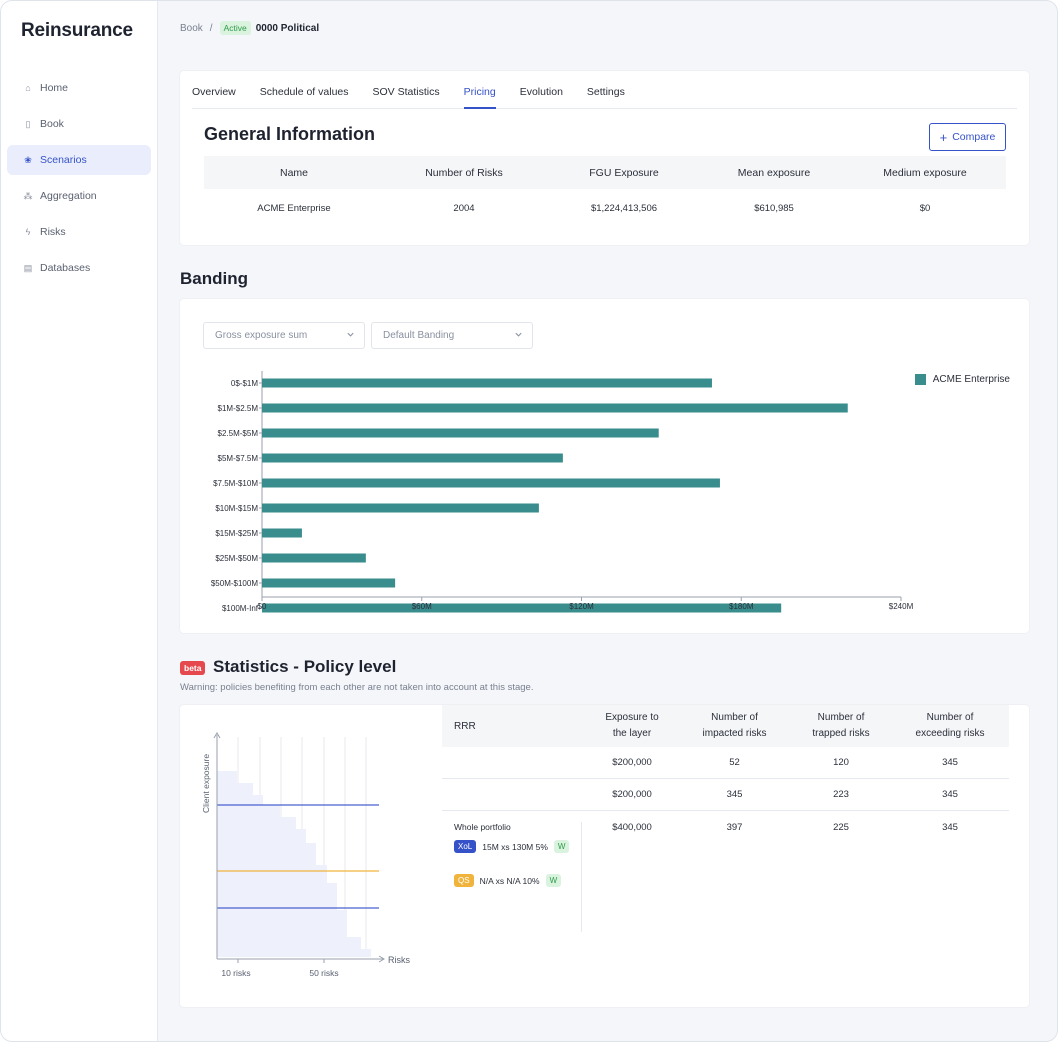 This screenshot has width=1058, height=1042. I want to click on sidebar-item-scenarios: ❀ Scenarios, so click(79, 160).